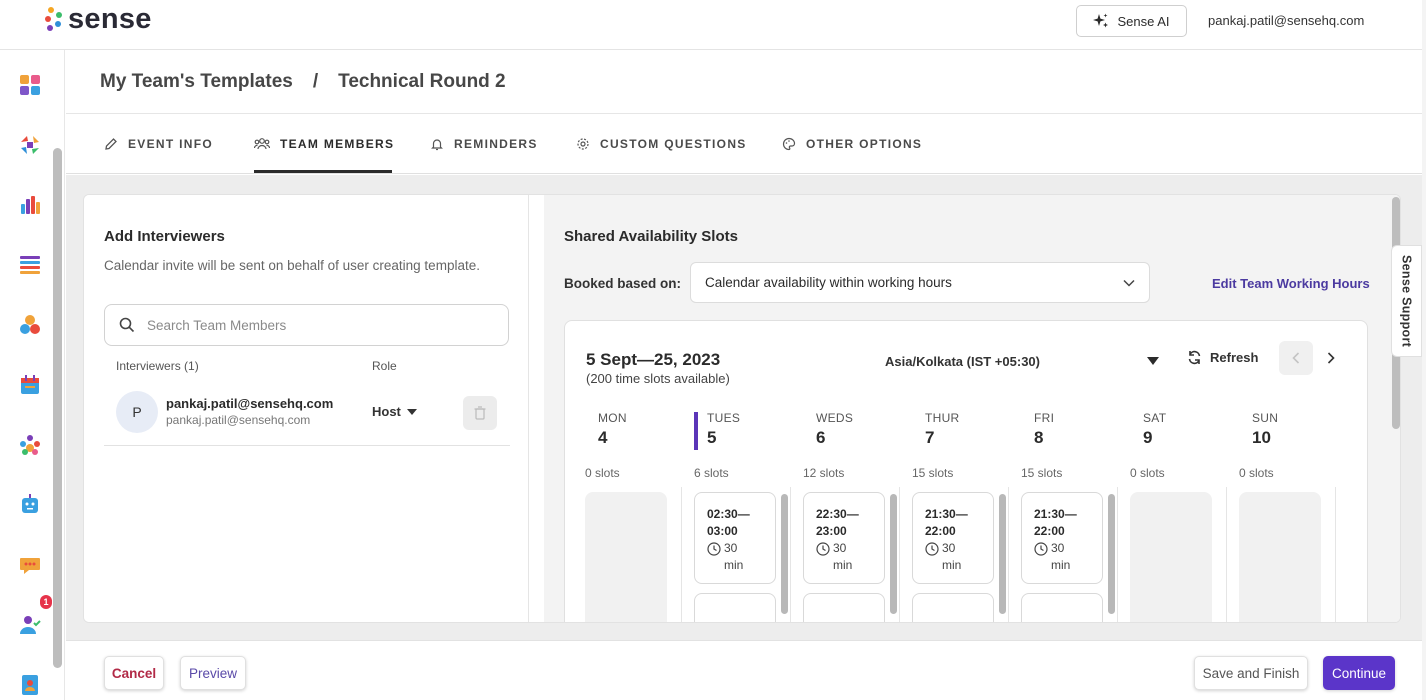 This screenshot has width=1426, height=700. Describe the element at coordinates (724, 418) in the screenshot. I see `day-name: TUES` at that location.